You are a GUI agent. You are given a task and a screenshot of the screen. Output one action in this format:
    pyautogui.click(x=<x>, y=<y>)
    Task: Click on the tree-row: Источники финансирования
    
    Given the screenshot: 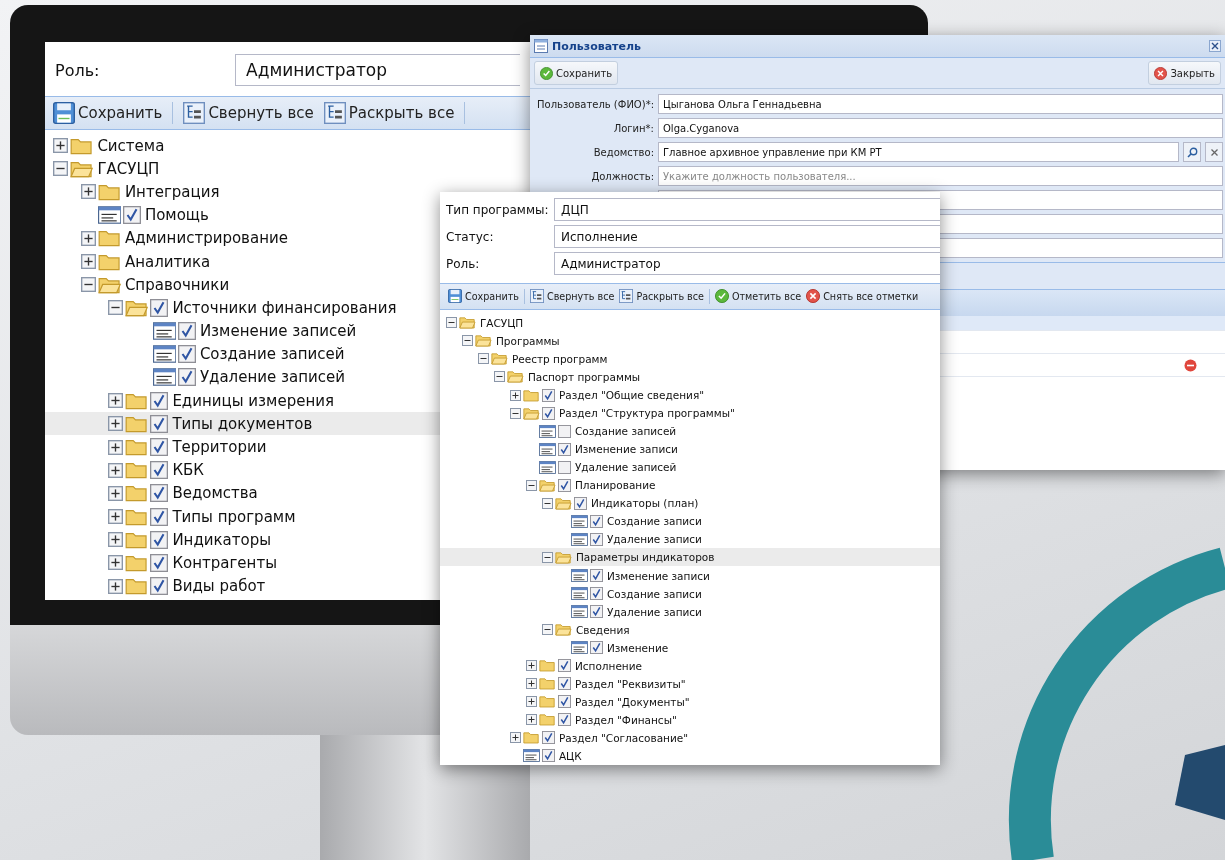 What is the action you would take?
    pyautogui.click(x=242, y=308)
    